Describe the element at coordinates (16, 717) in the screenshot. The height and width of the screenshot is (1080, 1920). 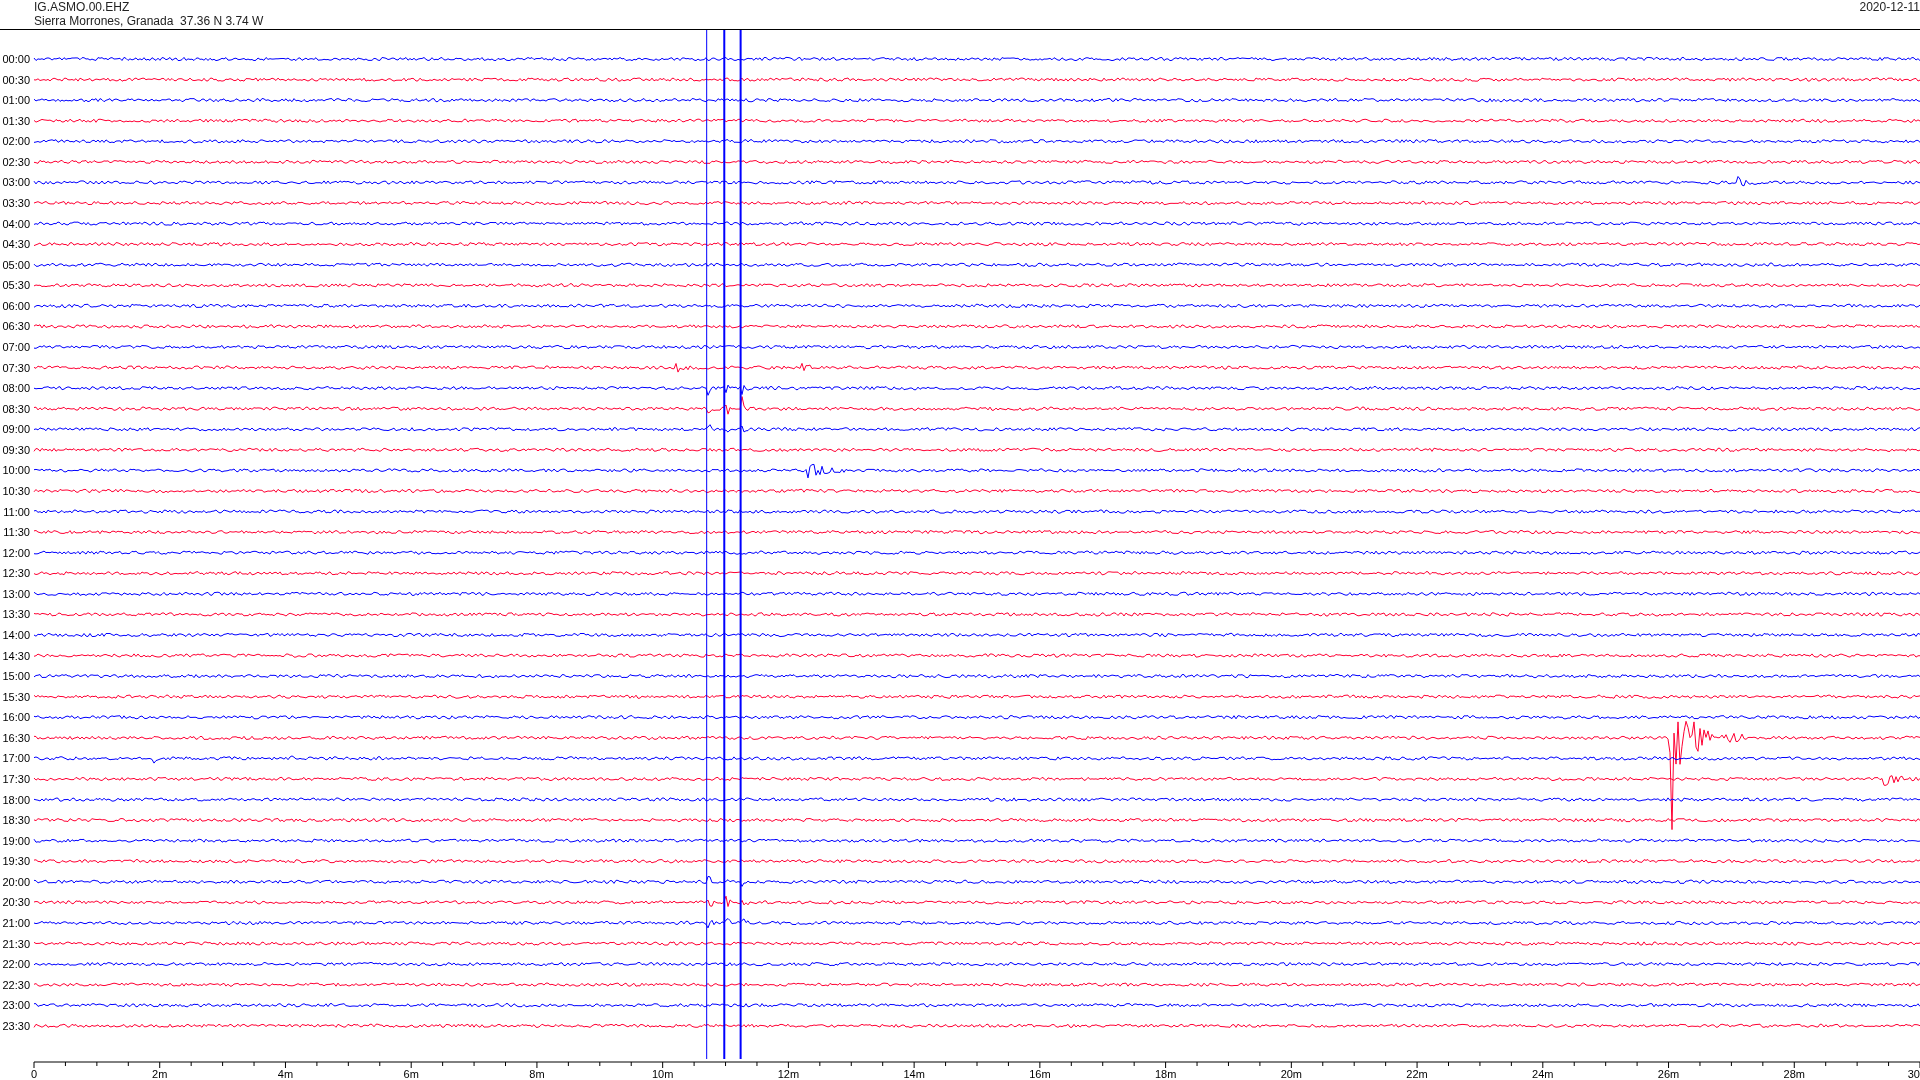
I see `time-label: 16:00` at that location.